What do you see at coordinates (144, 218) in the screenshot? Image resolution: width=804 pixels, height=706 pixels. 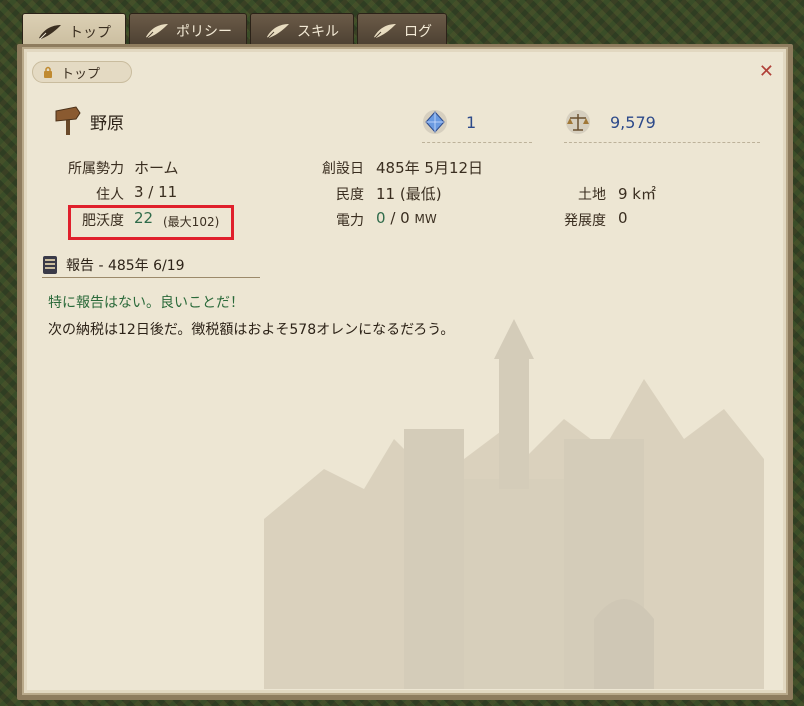 I see `fertility-value: 22` at bounding box center [144, 218].